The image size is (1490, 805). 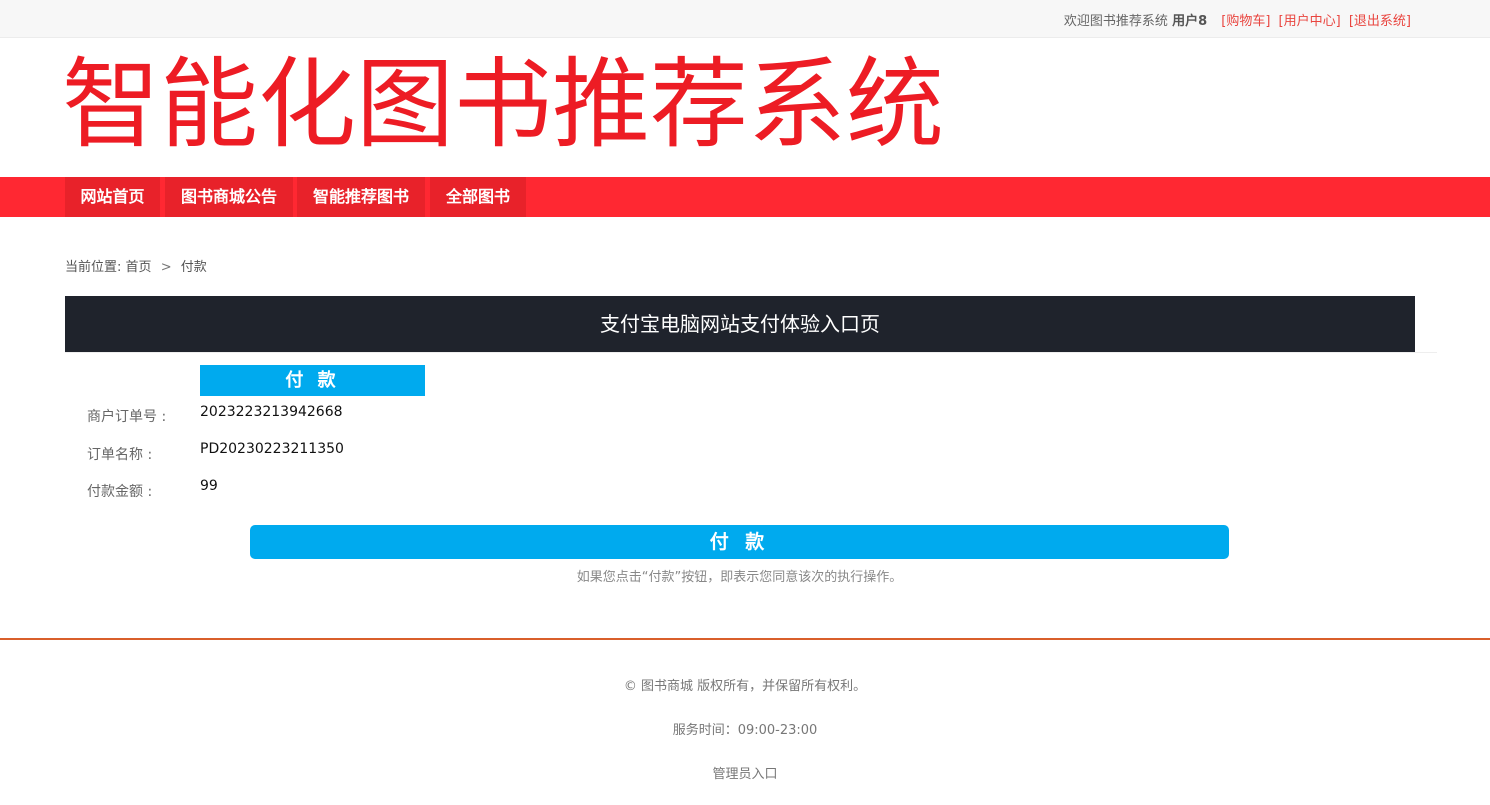 I want to click on nav-item-home: 网站首页, so click(x=112, y=197).